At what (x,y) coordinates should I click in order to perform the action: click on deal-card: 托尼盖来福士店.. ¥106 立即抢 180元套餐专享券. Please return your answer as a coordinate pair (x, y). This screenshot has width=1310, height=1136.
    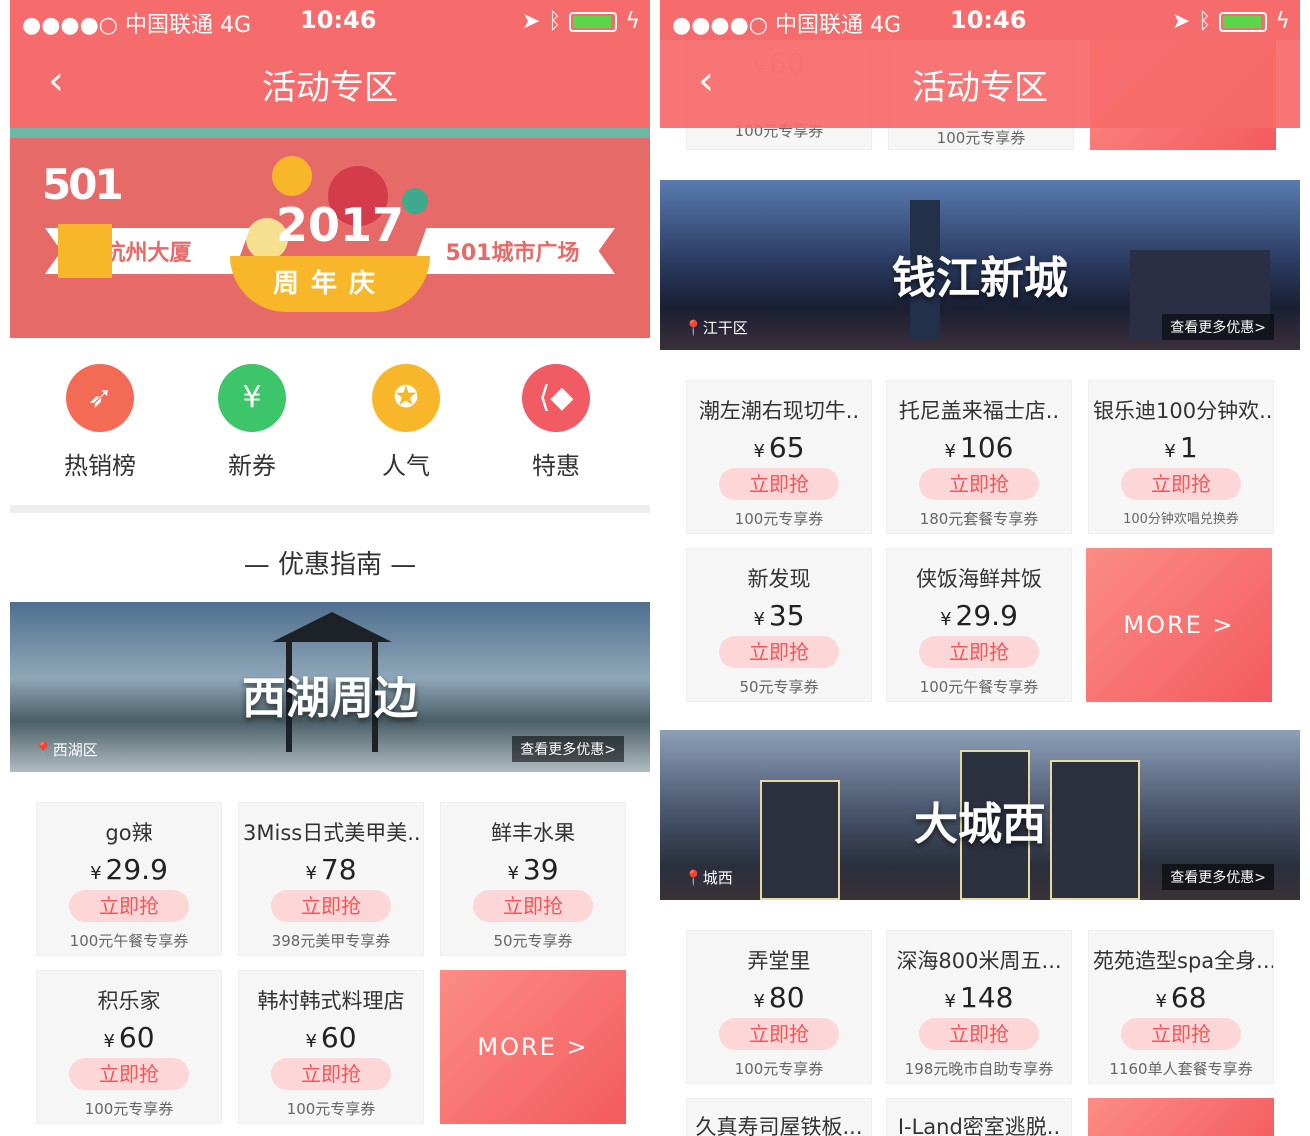
    Looking at the image, I should click on (979, 457).